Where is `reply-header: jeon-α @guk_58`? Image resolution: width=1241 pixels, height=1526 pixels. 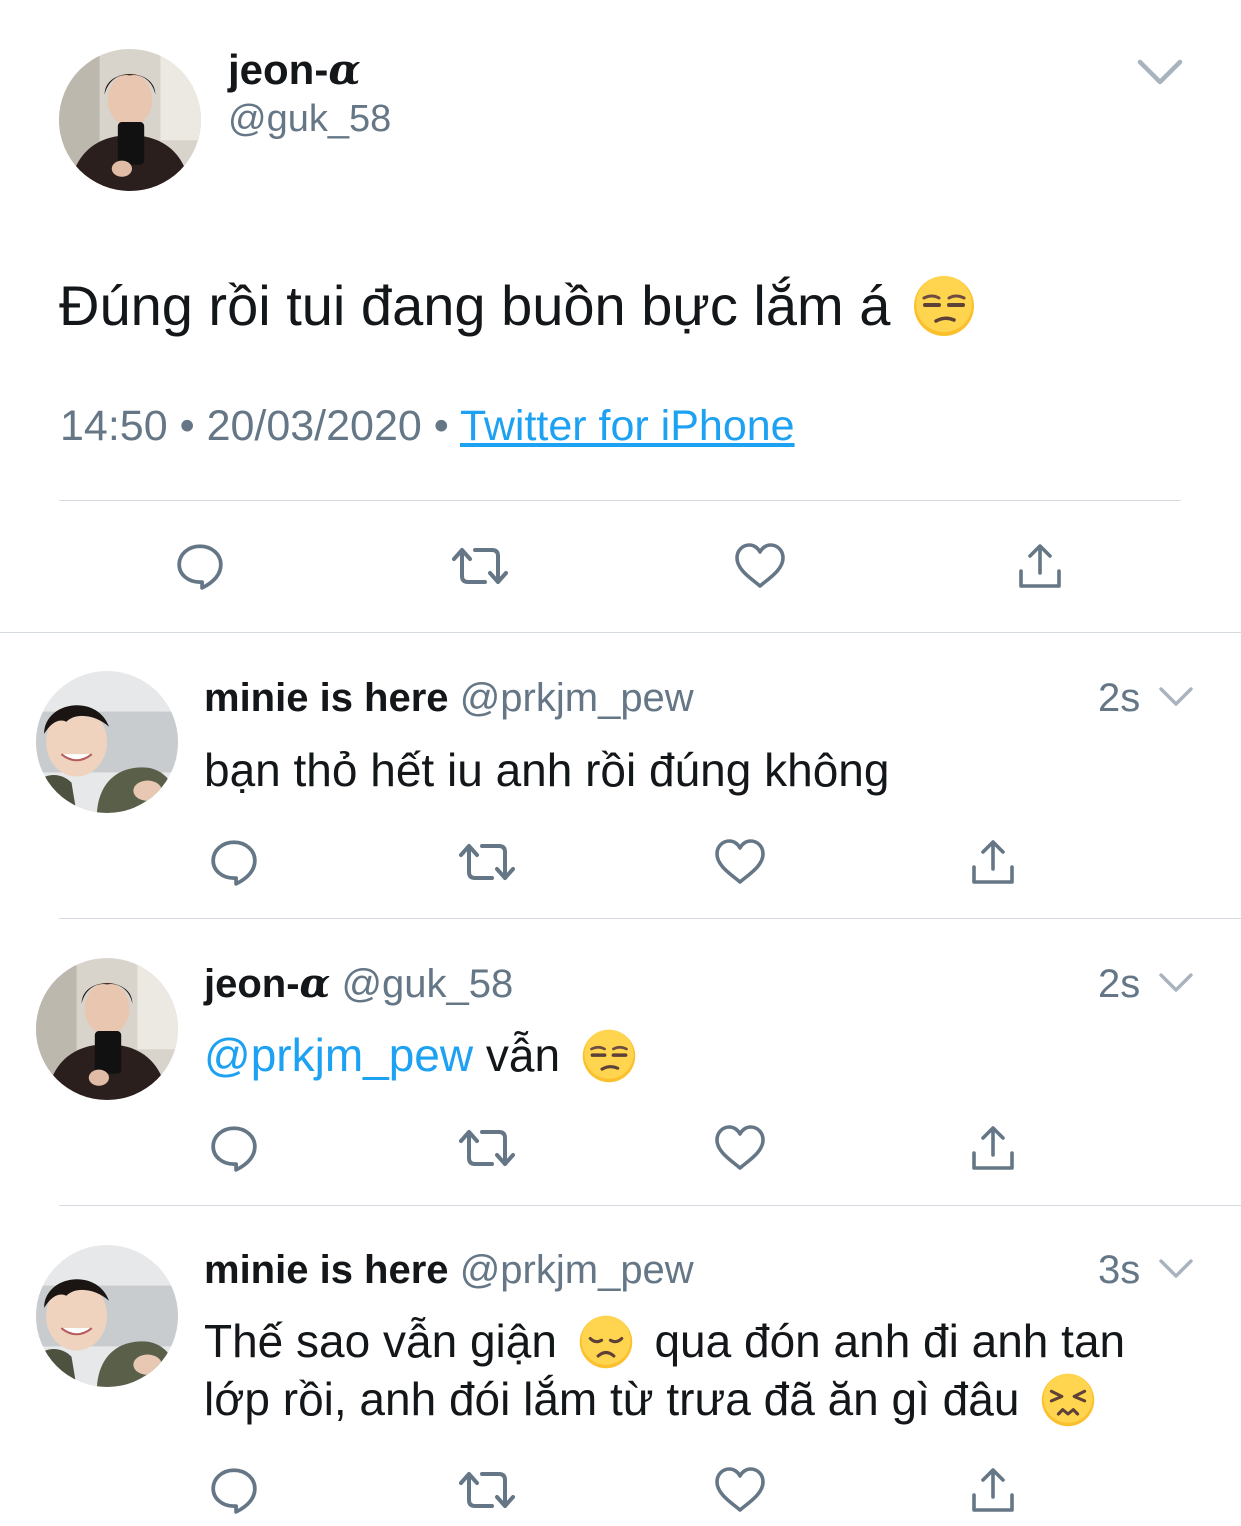
reply-header: jeon-α @guk_58 is located at coordinates (358, 984).